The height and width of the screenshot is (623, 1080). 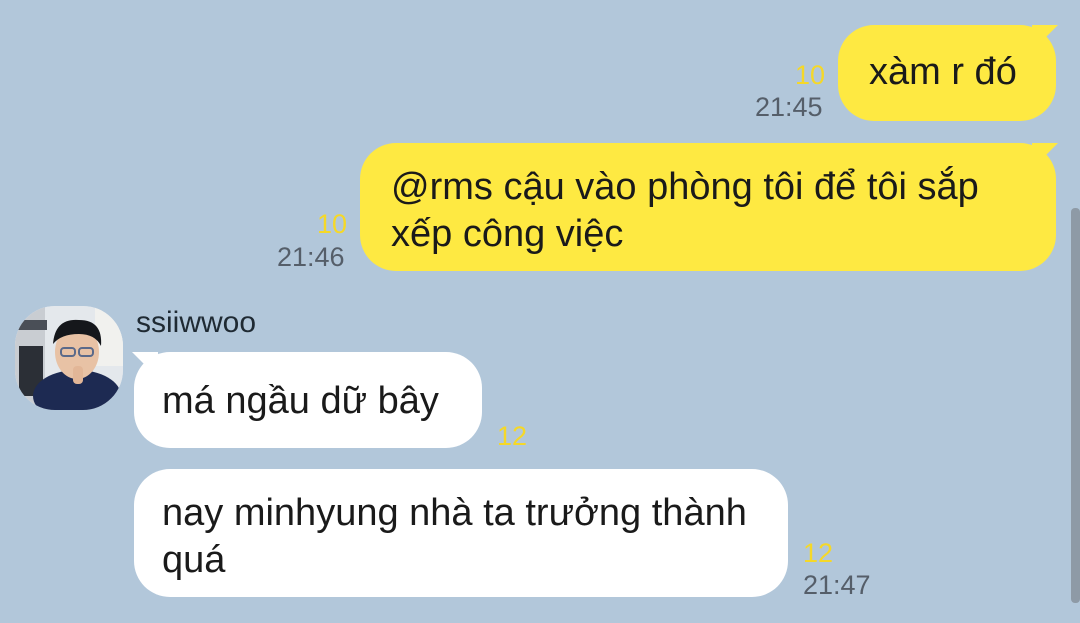 What do you see at coordinates (1075, 405) in the screenshot?
I see `scrollbar` at bounding box center [1075, 405].